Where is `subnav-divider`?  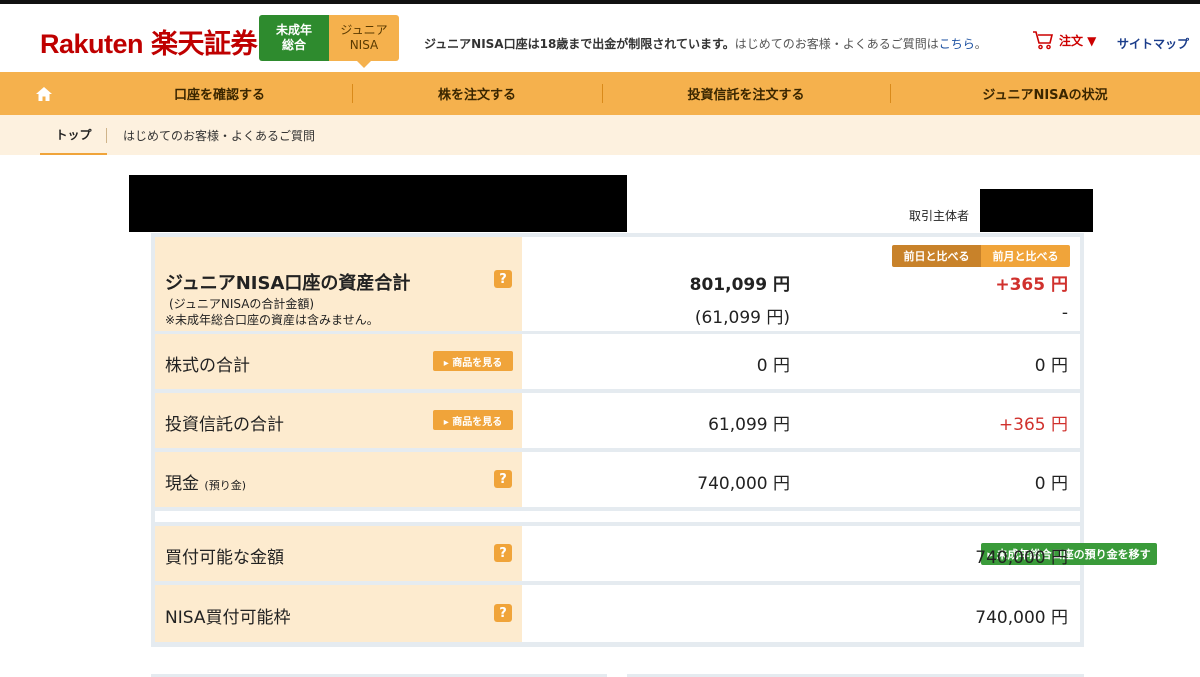
subnav-divider is located at coordinates (106, 135).